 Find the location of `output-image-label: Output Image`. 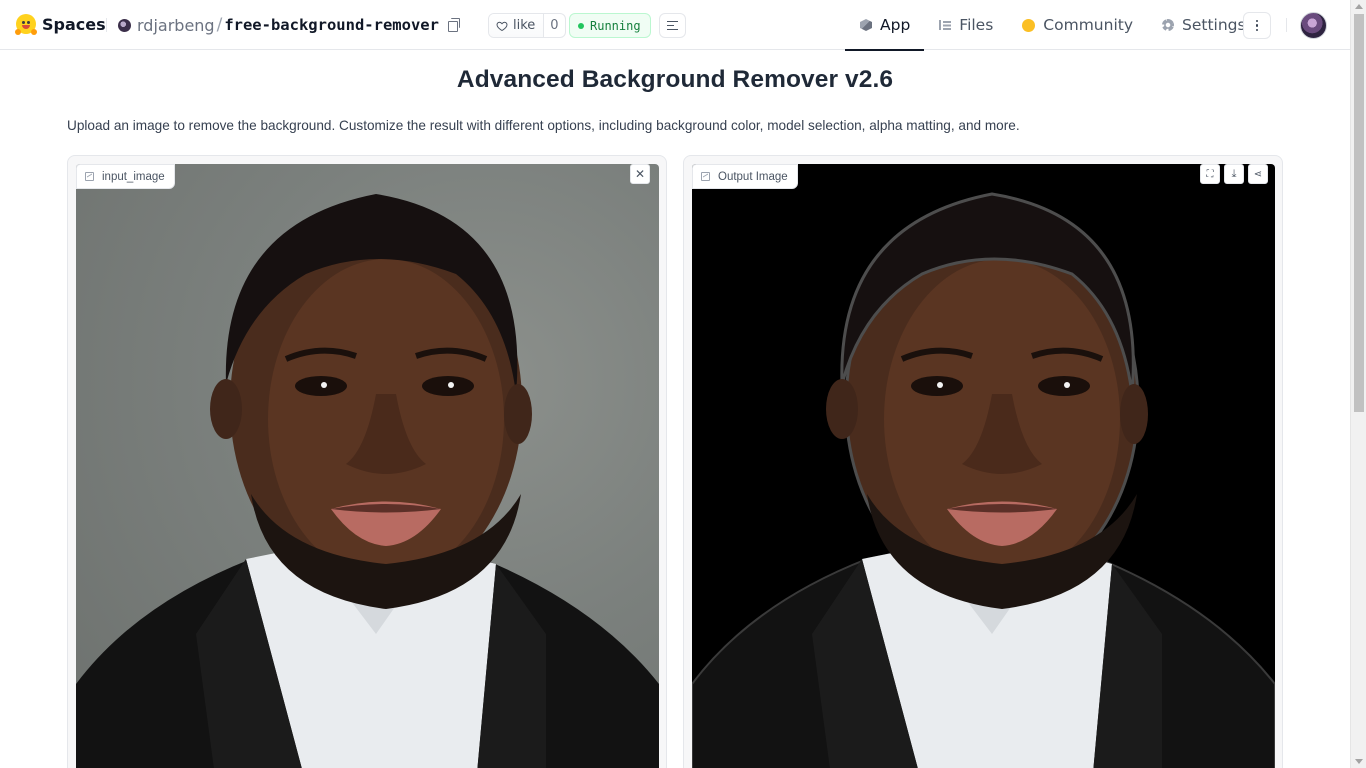

output-image-label: Output Image is located at coordinates (745, 176).